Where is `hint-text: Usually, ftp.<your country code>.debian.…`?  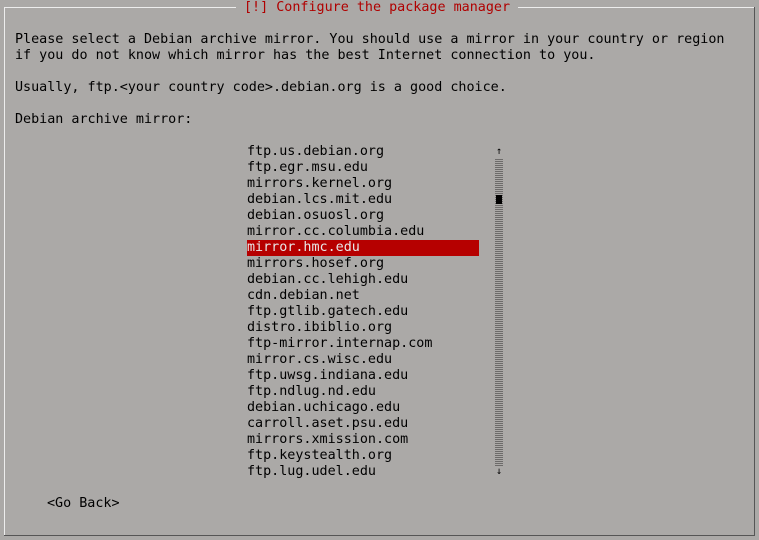 hint-text: Usually, ftp.<your country code>.debian.… is located at coordinates (261, 87).